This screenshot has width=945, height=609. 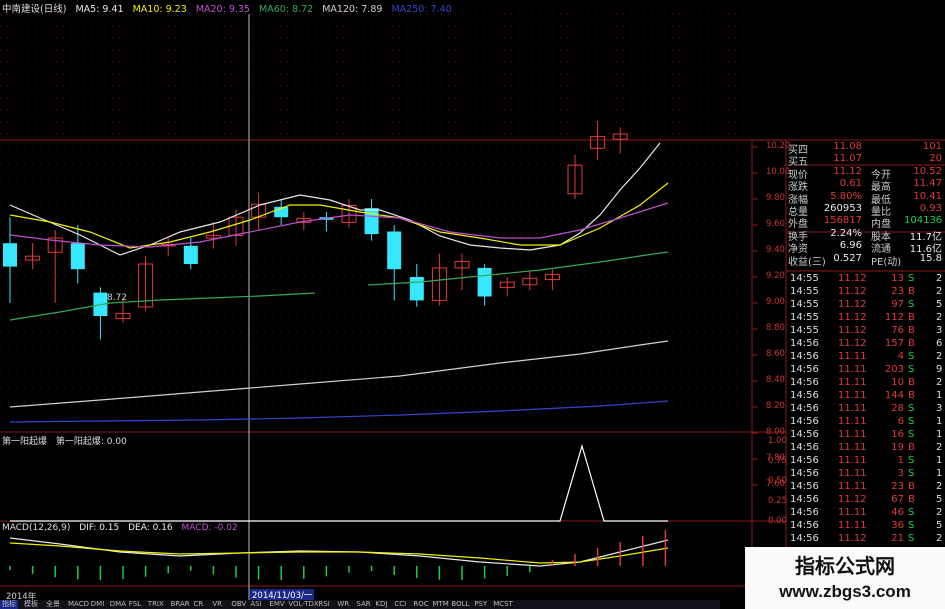 What do you see at coordinates (484, 282) in the screenshot?
I see `candle-down` at bounding box center [484, 282].